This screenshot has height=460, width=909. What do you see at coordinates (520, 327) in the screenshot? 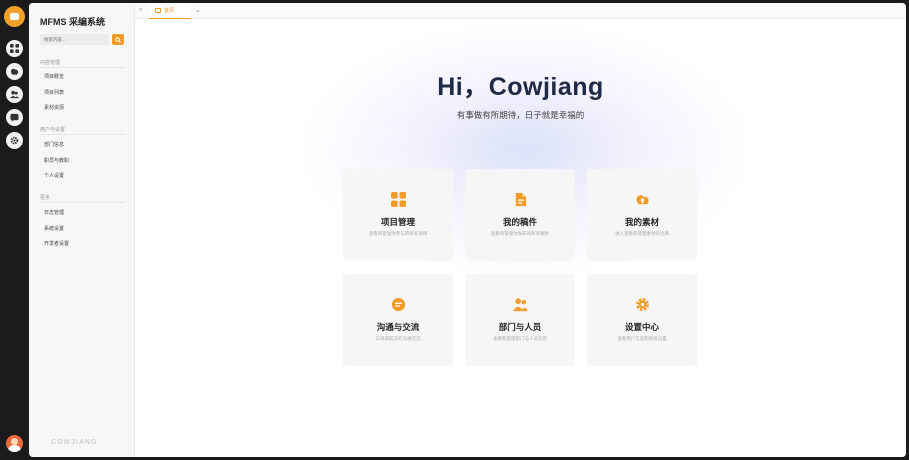
I see `card-title: 部门与人员` at bounding box center [520, 327].